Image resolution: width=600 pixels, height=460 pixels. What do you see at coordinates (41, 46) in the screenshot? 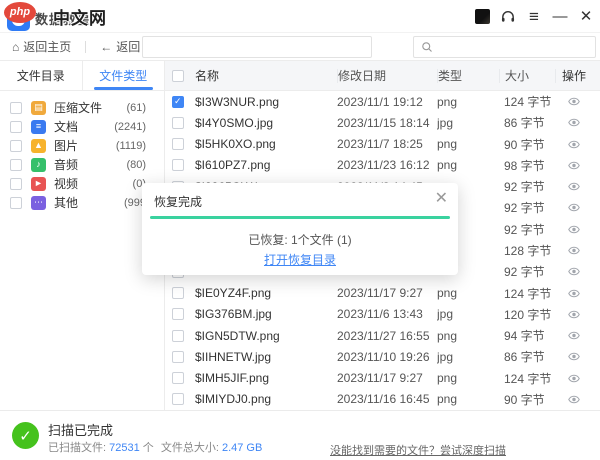
I see `home-button: ⌂ 返回主页` at bounding box center [41, 46].